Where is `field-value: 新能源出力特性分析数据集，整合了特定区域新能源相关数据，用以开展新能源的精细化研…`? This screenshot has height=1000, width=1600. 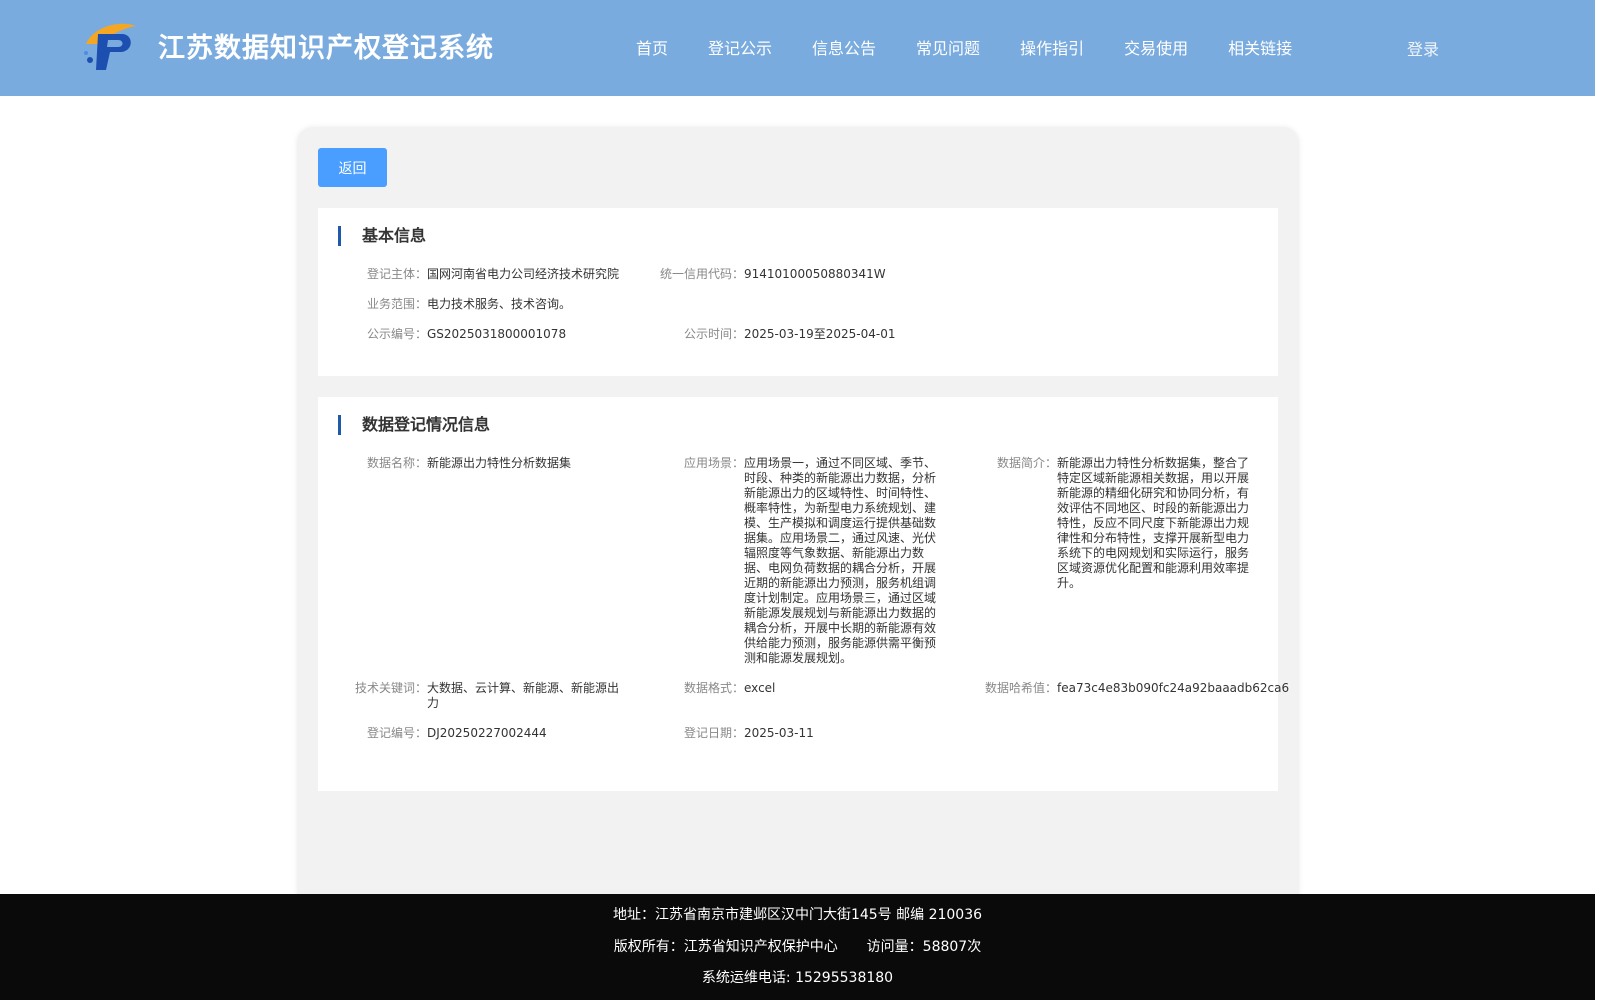
field-value: 新能源出力特性分析数据集，整合了特定区域新能源相关数据，用以开展新能源的精细化研… is located at coordinates (1153, 523).